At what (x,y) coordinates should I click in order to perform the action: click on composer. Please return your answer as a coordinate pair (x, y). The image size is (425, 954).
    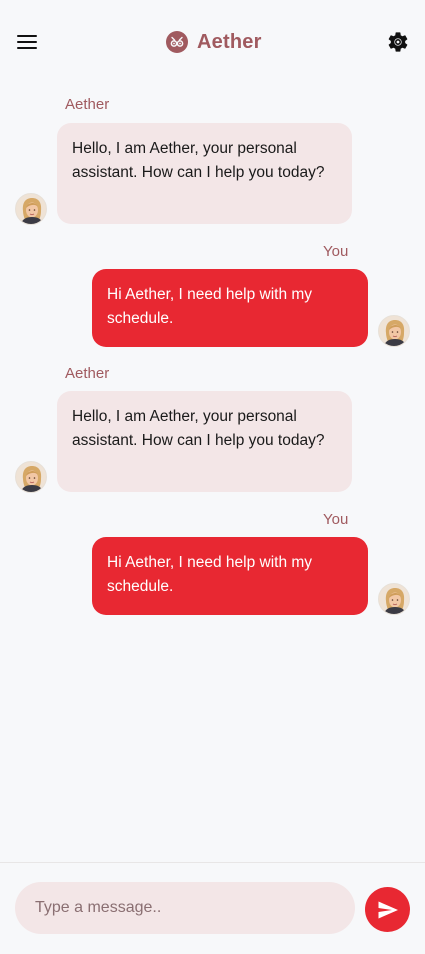
    Looking at the image, I should click on (212, 908).